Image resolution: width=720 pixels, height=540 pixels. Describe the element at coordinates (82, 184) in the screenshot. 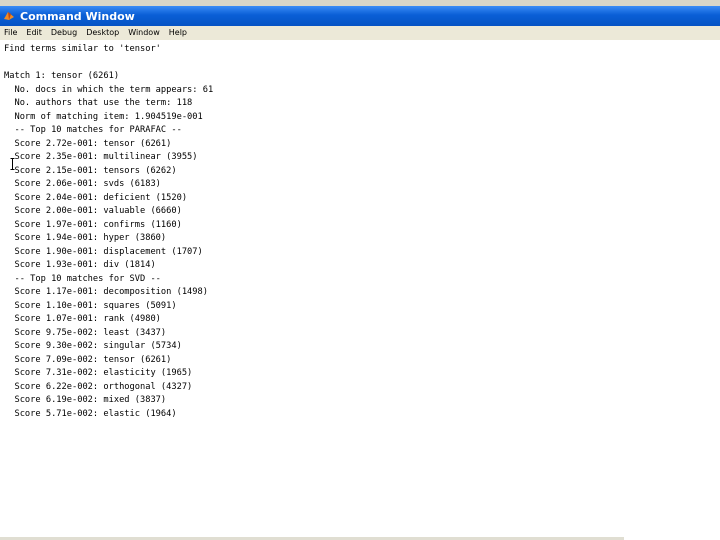

I see `console-line: Score 2.06e-001: svds (6183)` at that location.